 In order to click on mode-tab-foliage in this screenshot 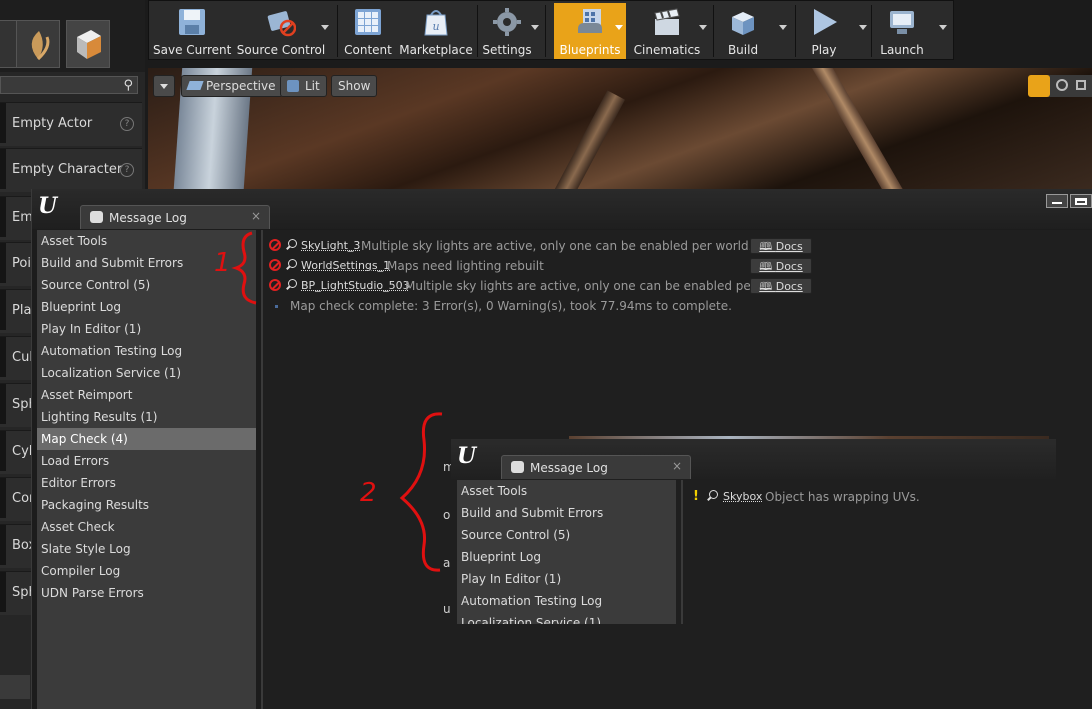, I will do `click(38, 44)`.